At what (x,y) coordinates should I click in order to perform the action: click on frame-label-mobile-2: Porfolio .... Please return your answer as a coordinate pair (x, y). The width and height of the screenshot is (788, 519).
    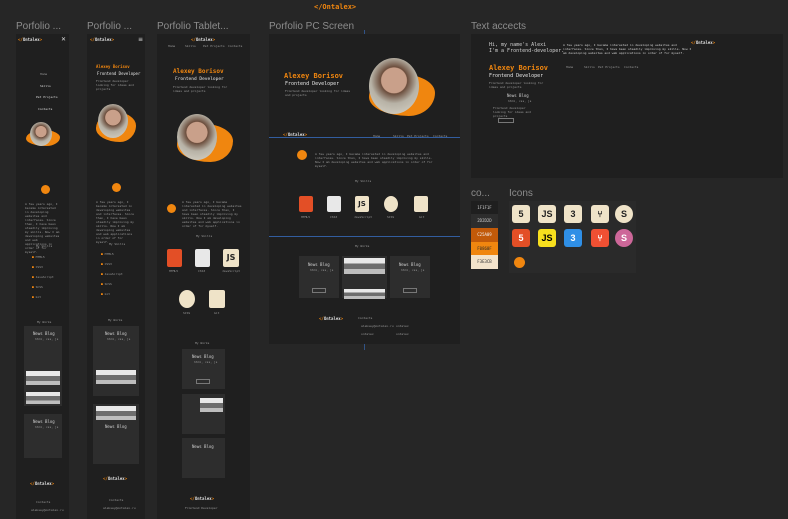
    Looking at the image, I should click on (116, 26).